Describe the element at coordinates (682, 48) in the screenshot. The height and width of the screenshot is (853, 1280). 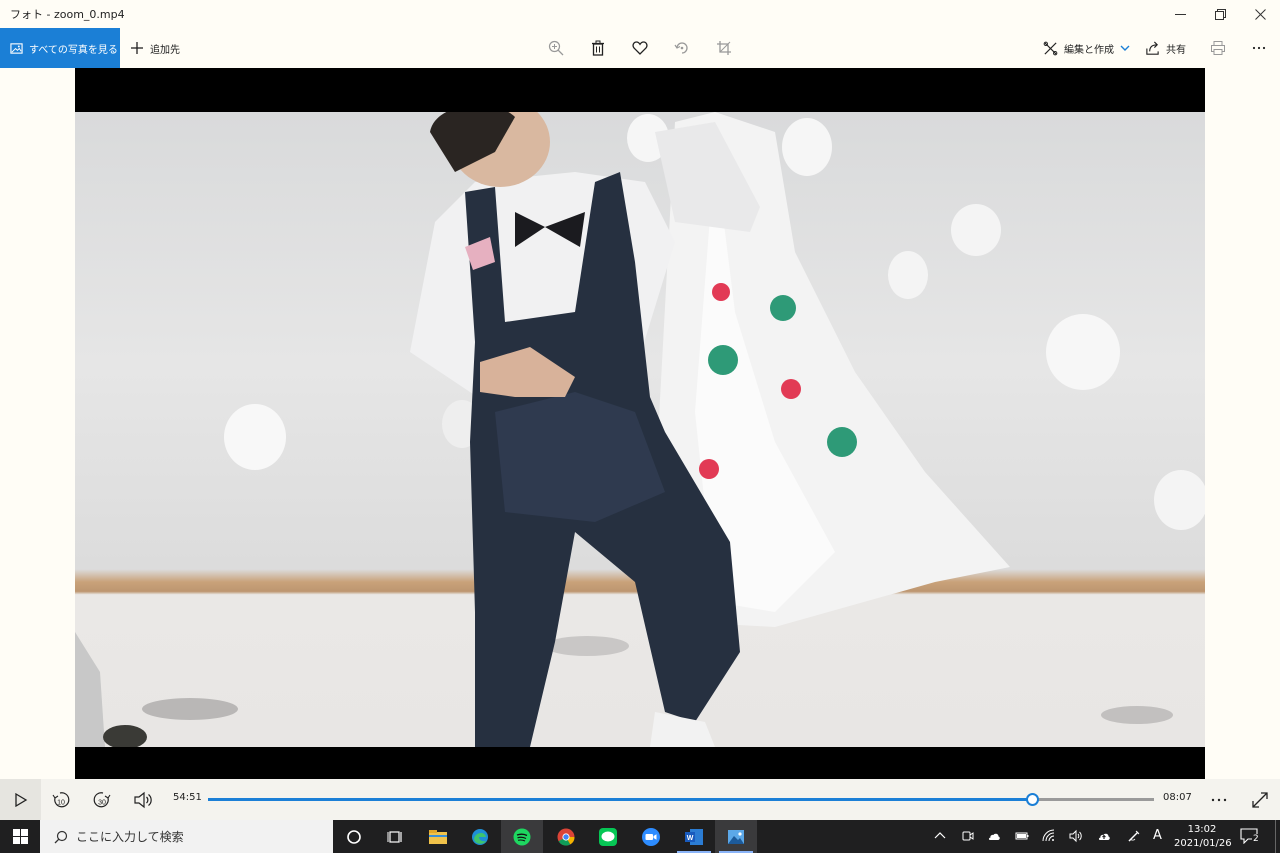
I see `rotate-button` at that location.